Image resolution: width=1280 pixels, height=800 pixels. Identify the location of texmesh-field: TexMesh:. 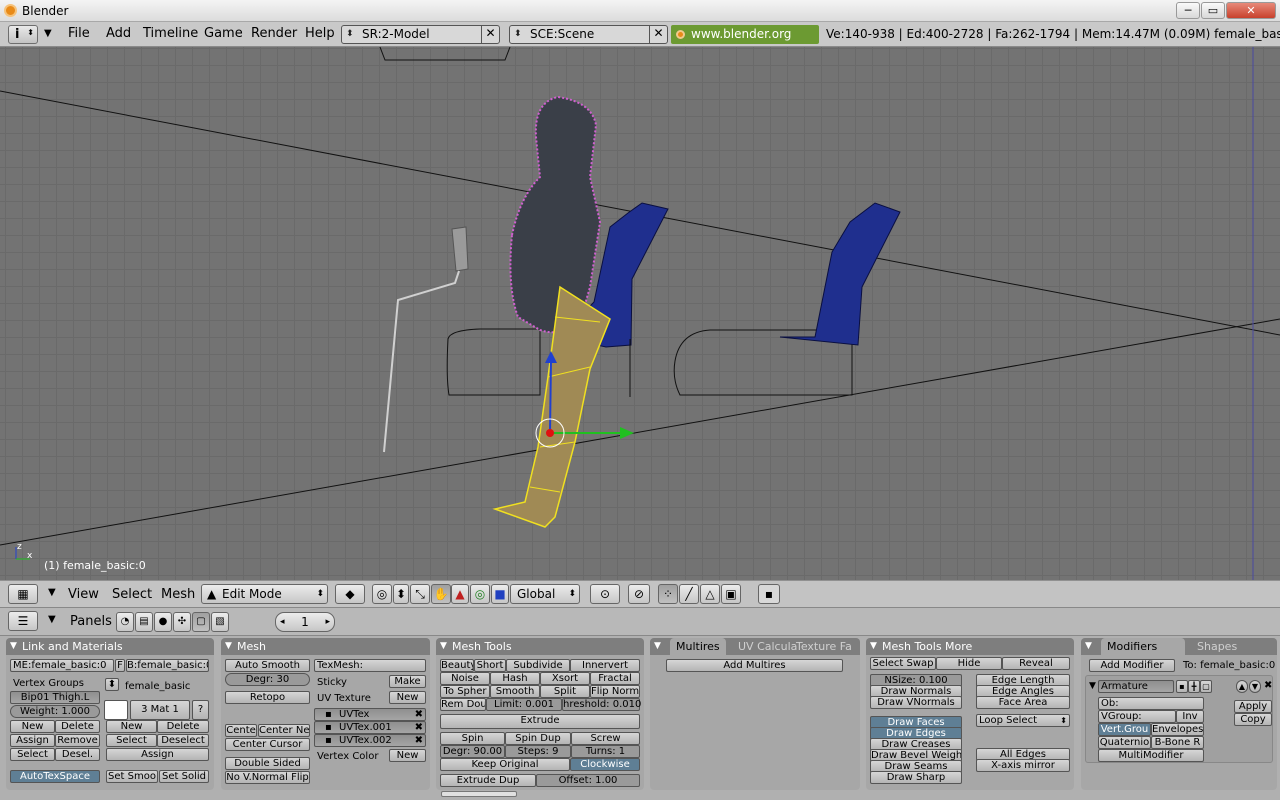
(370, 665).